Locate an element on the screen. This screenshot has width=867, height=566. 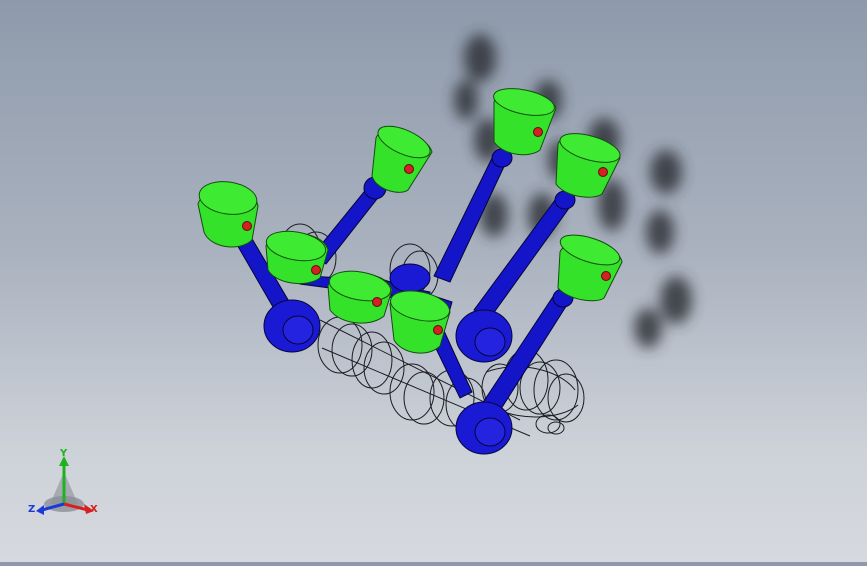
x-axis-label: X is located at coordinates (94, 509).